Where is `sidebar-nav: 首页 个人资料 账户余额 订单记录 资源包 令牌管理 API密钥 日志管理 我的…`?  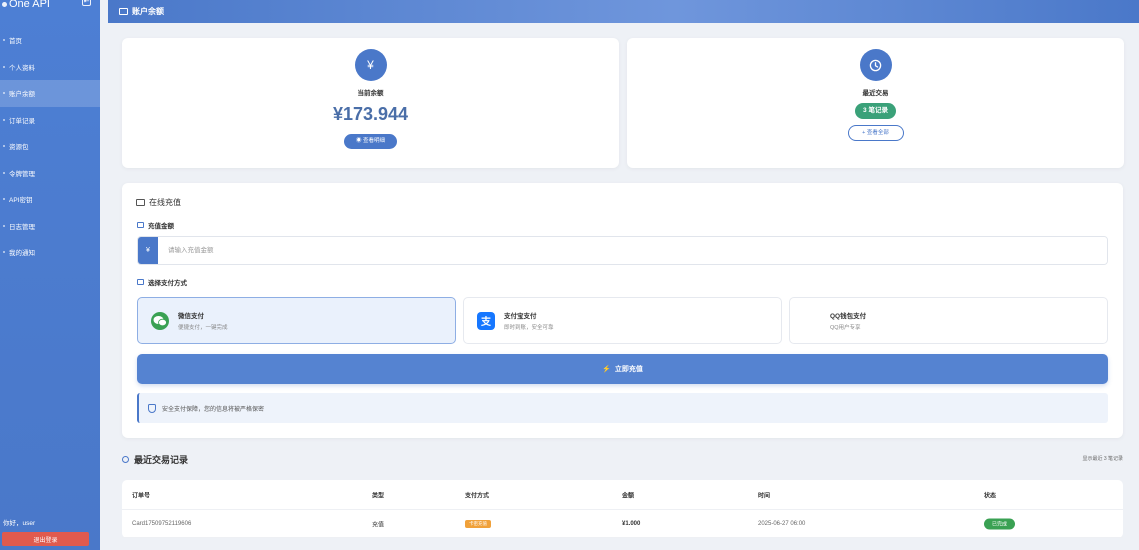
sidebar-nav: 首页 个人资料 账户余额 订单记录 资源包 令牌管理 API密钥 日志管理 我的… is located at coordinates (50, 146).